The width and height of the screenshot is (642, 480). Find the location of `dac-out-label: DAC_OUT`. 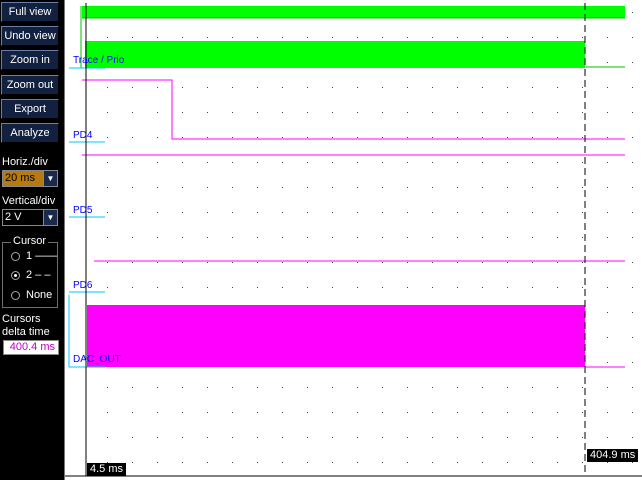

dac-out-label: DAC_OUT is located at coordinates (97, 359).